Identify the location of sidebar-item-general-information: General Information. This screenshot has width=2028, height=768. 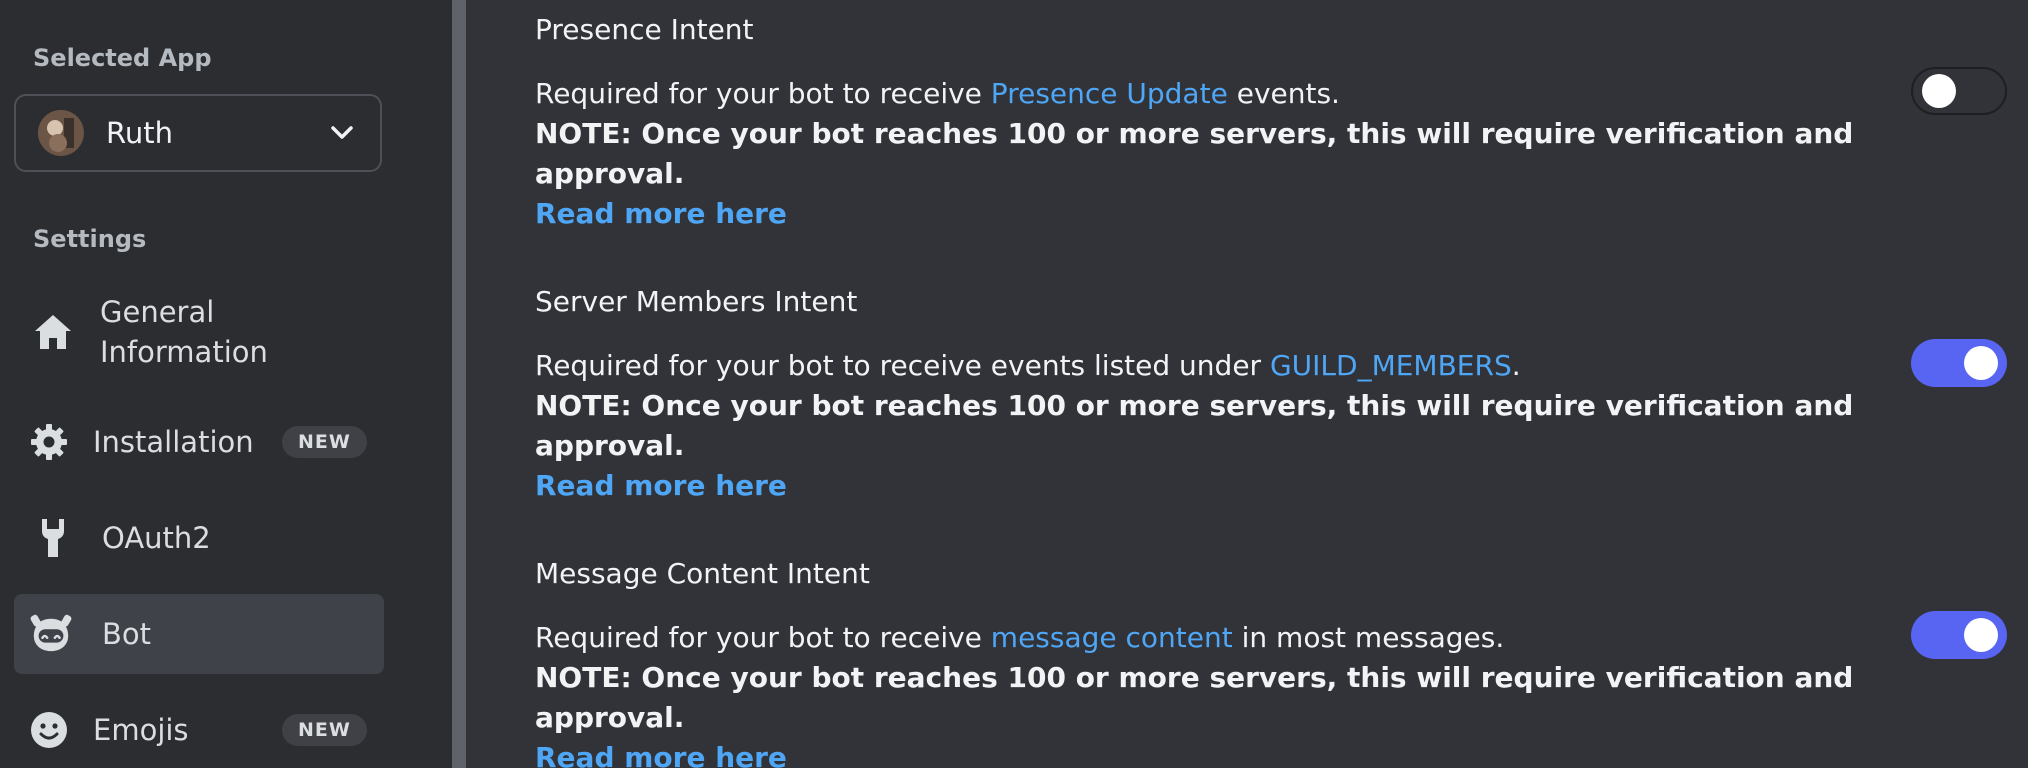
(199, 332).